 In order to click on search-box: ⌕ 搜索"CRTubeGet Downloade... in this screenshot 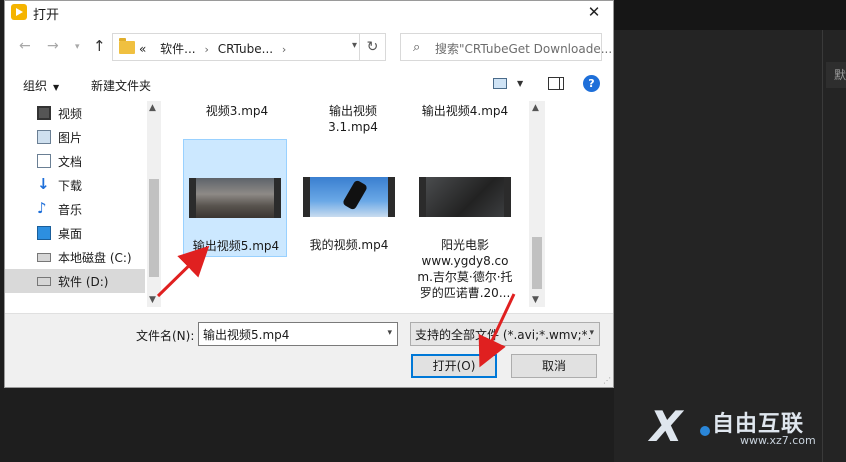, I will do `click(506, 47)`.